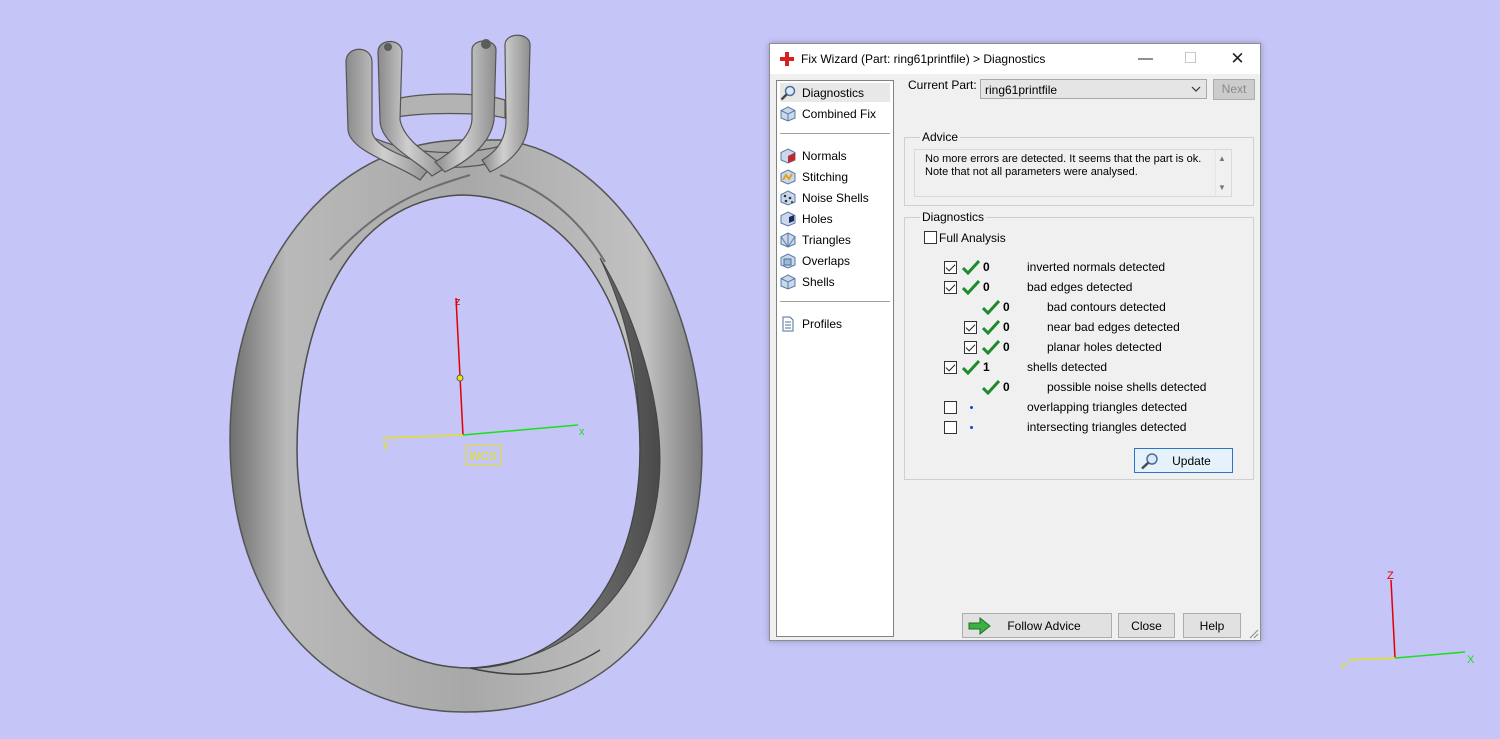  I want to click on close-window-button: ✕, so click(1237, 59).